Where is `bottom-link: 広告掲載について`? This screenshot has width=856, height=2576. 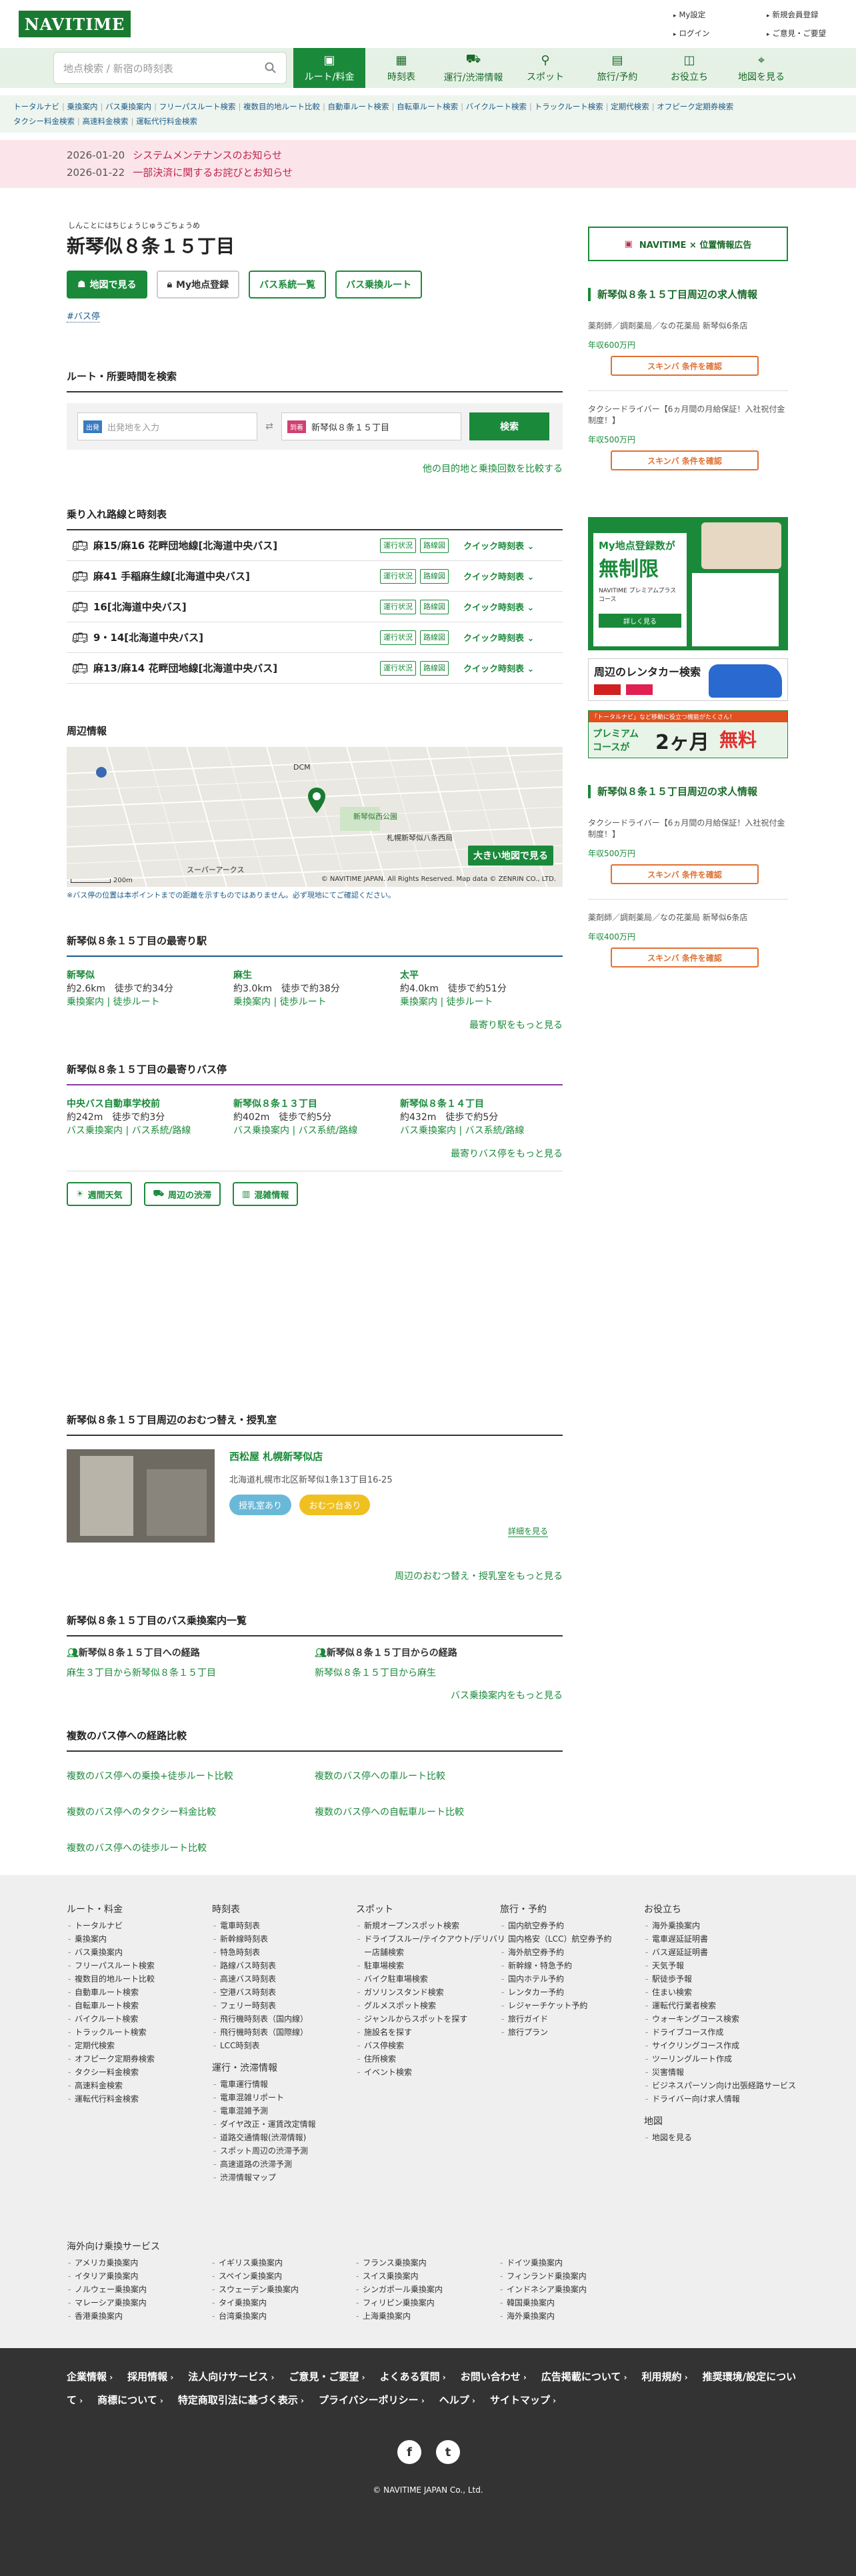 bottom-link: 広告掲載について is located at coordinates (584, 2377).